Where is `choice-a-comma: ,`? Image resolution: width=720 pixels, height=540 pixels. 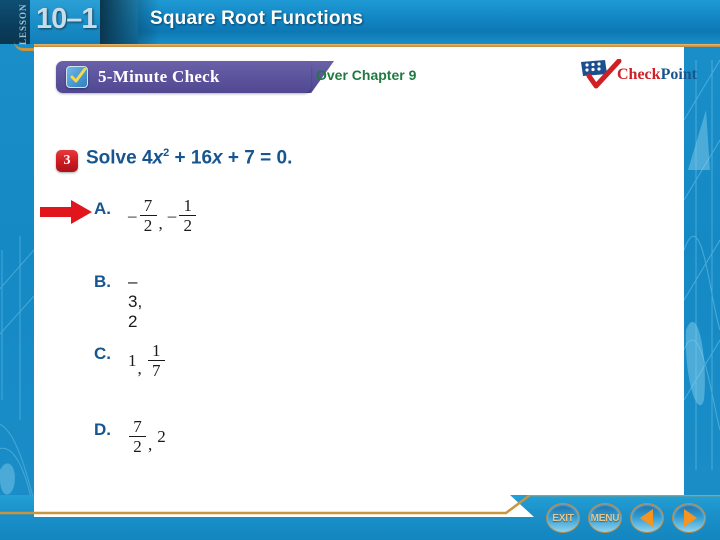
choice-a-comma: , is located at coordinates (160, 223).